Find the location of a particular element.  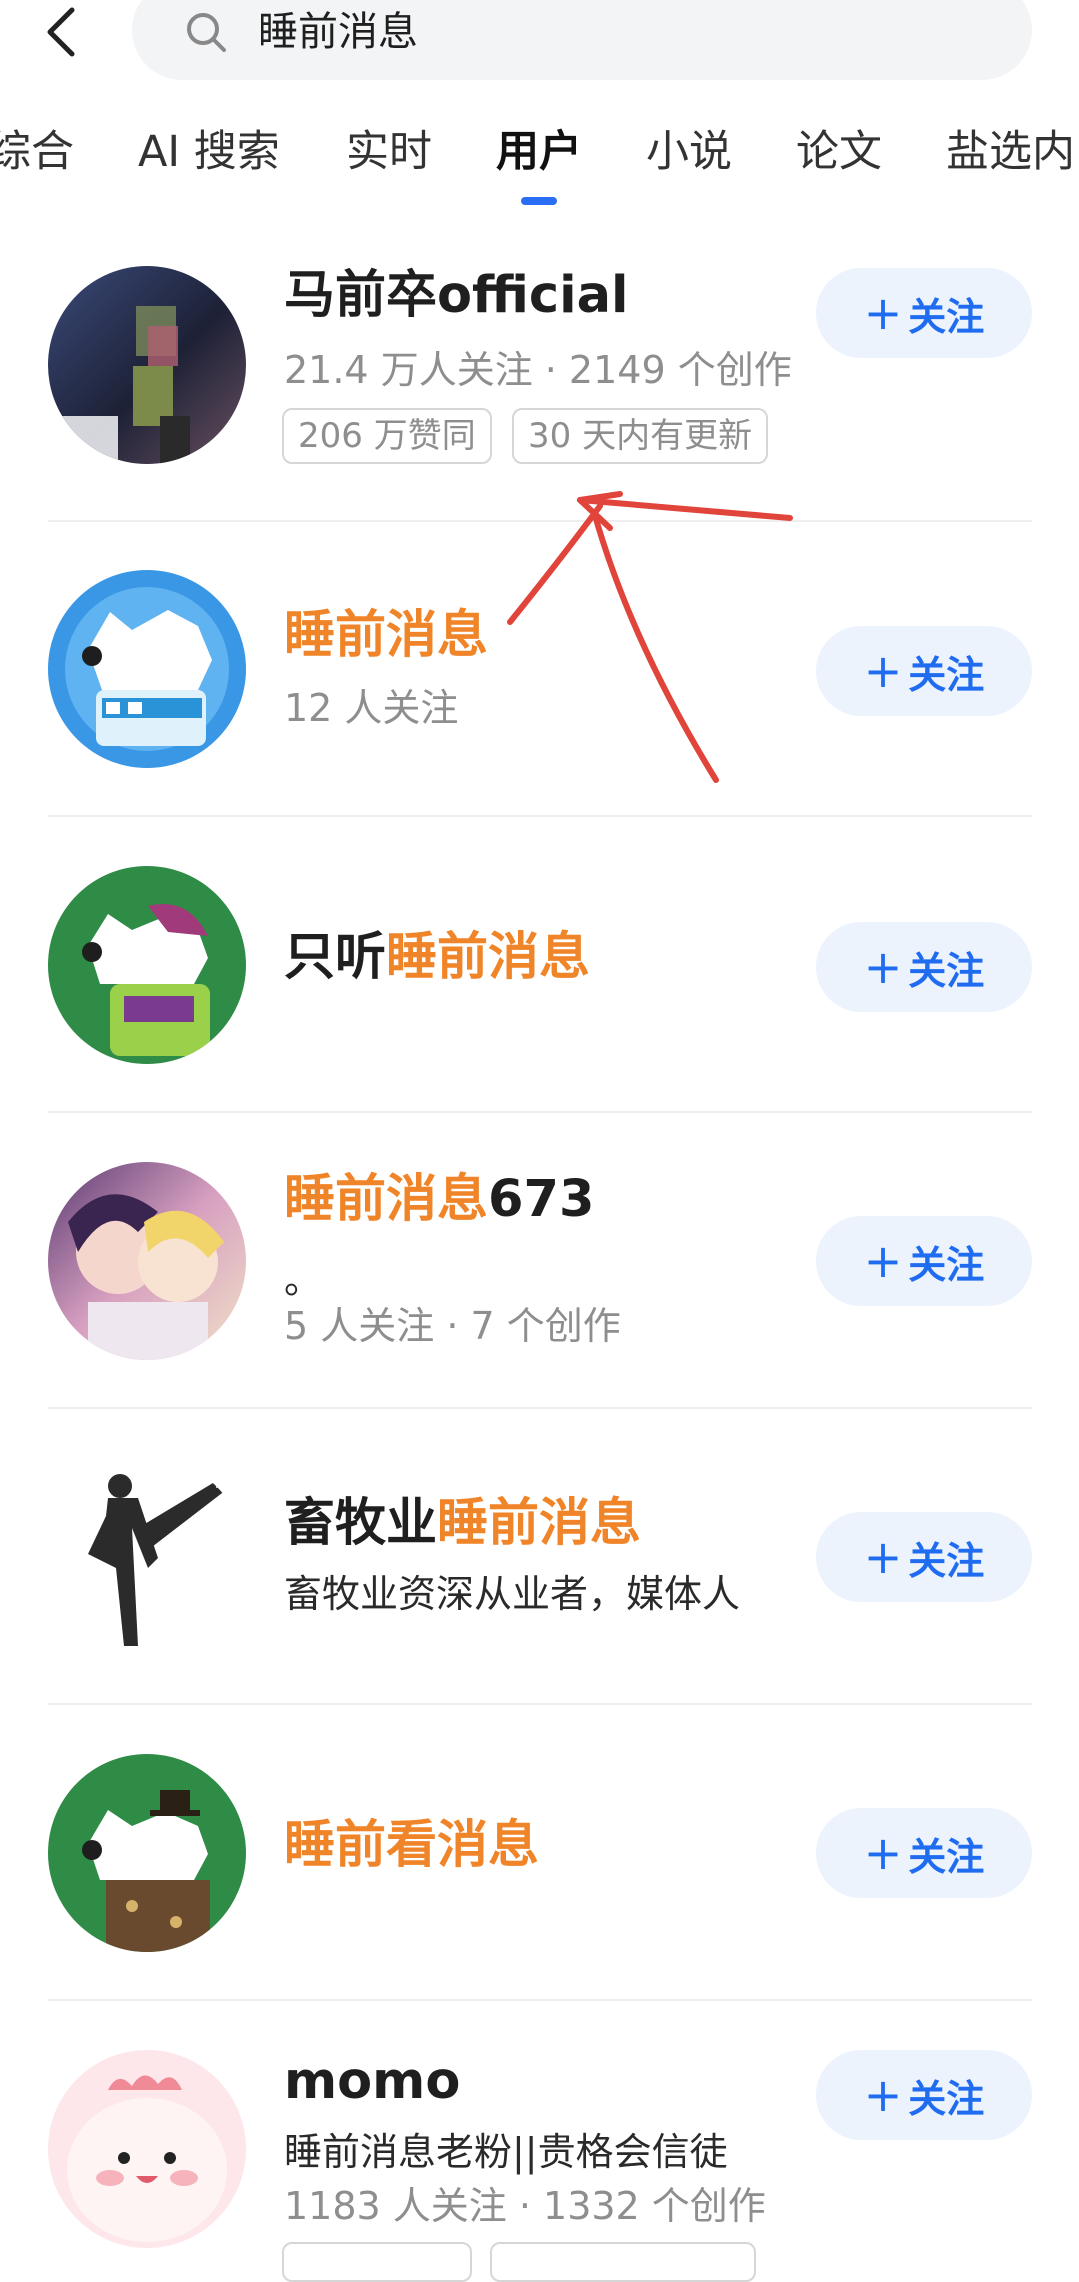

back-button is located at coordinates (62, 32).